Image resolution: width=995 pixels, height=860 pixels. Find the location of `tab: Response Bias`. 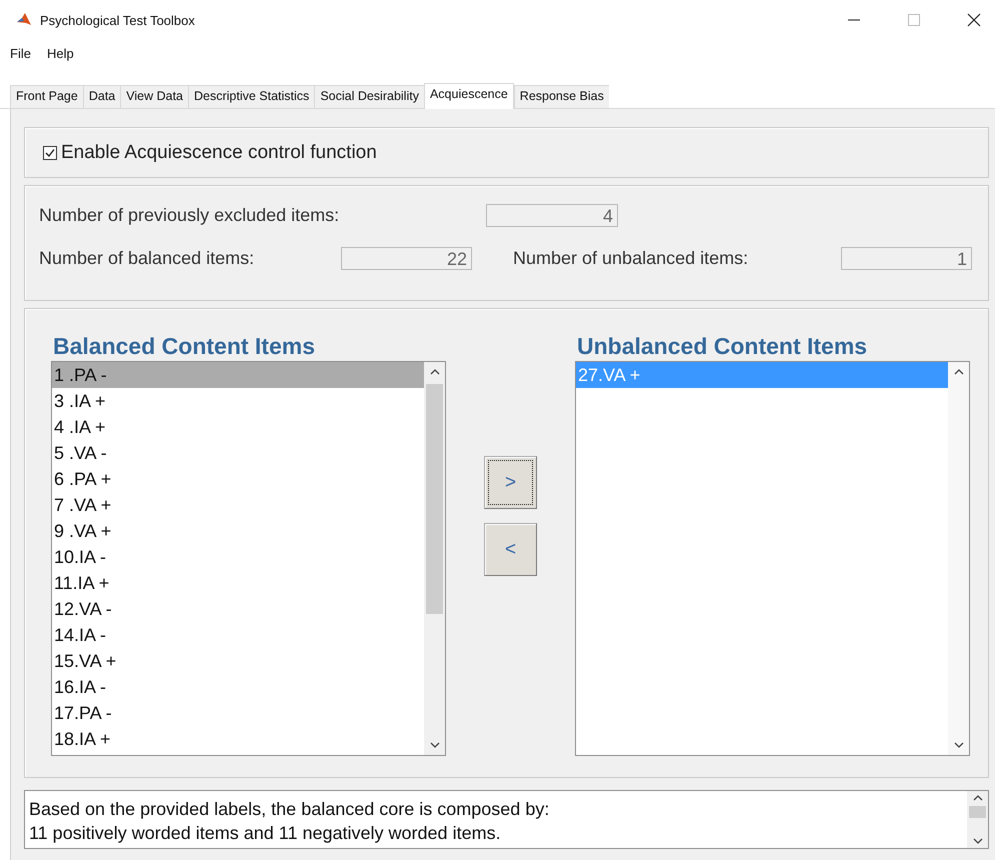

tab: Response Bias is located at coordinates (561, 96).